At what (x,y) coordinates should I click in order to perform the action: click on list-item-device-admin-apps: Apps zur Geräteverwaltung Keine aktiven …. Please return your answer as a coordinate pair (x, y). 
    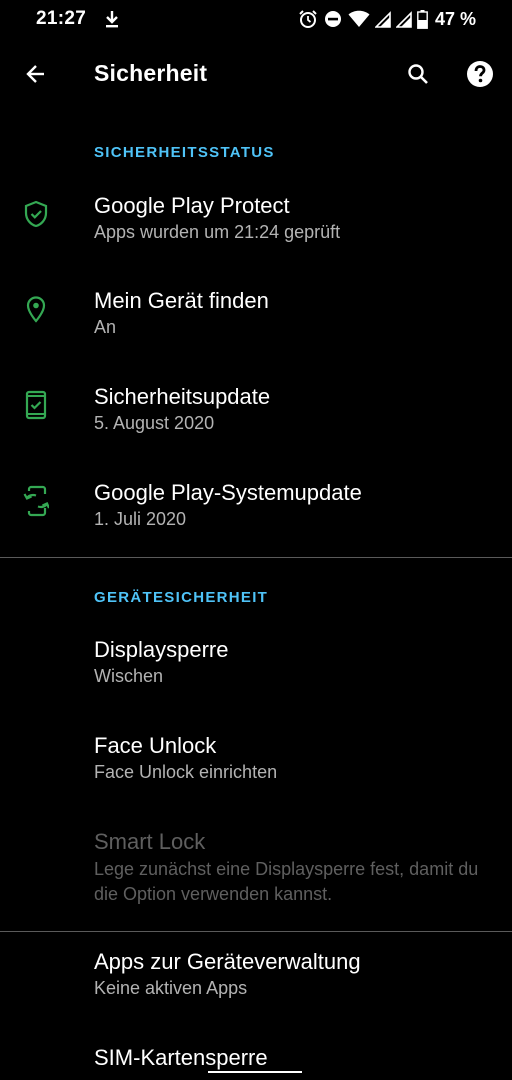
    Looking at the image, I should click on (256, 980).